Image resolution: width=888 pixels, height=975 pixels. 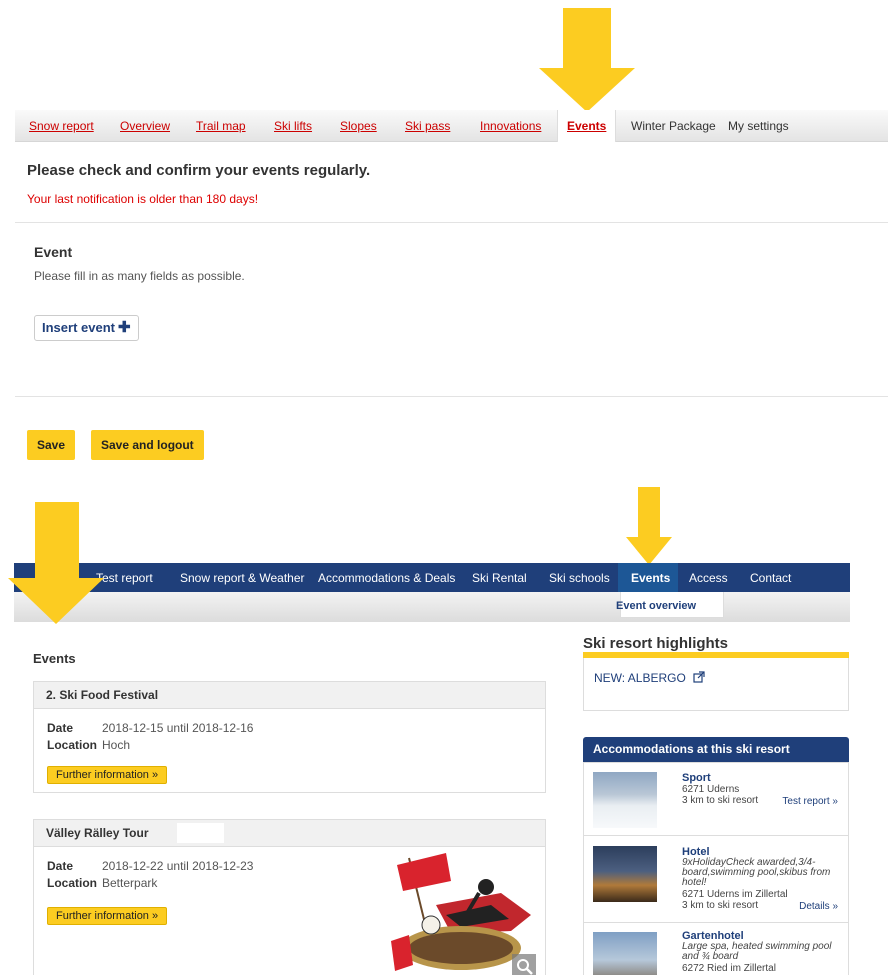 I want to click on subnav-event-overview: Event overview, so click(x=656, y=606).